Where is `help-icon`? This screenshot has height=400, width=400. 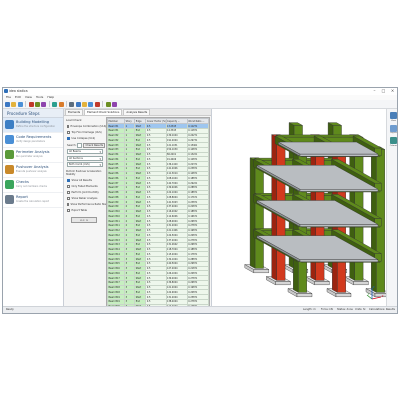
help-icon is located at coordinates (115, 104).